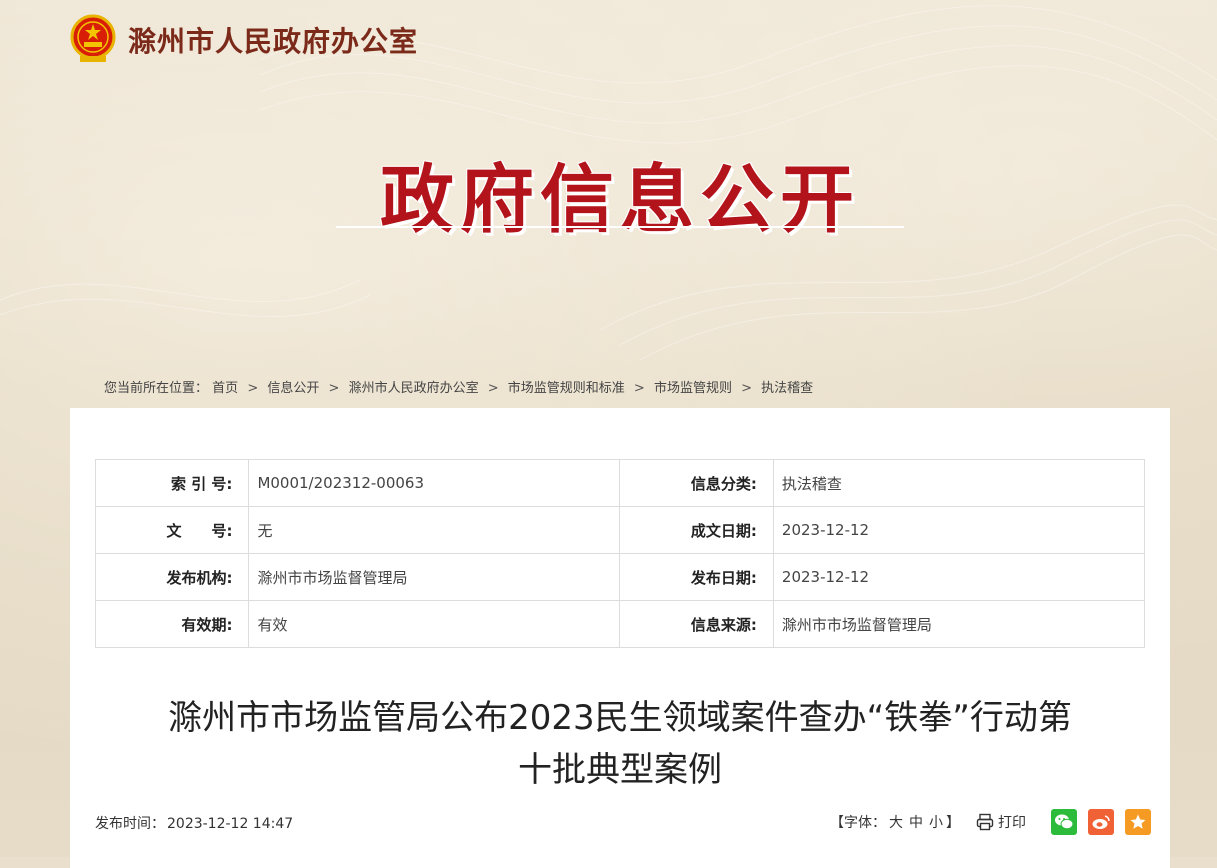 The height and width of the screenshot is (868, 1217). I want to click on meta-value-index: M0001/202312-00063, so click(434, 483).